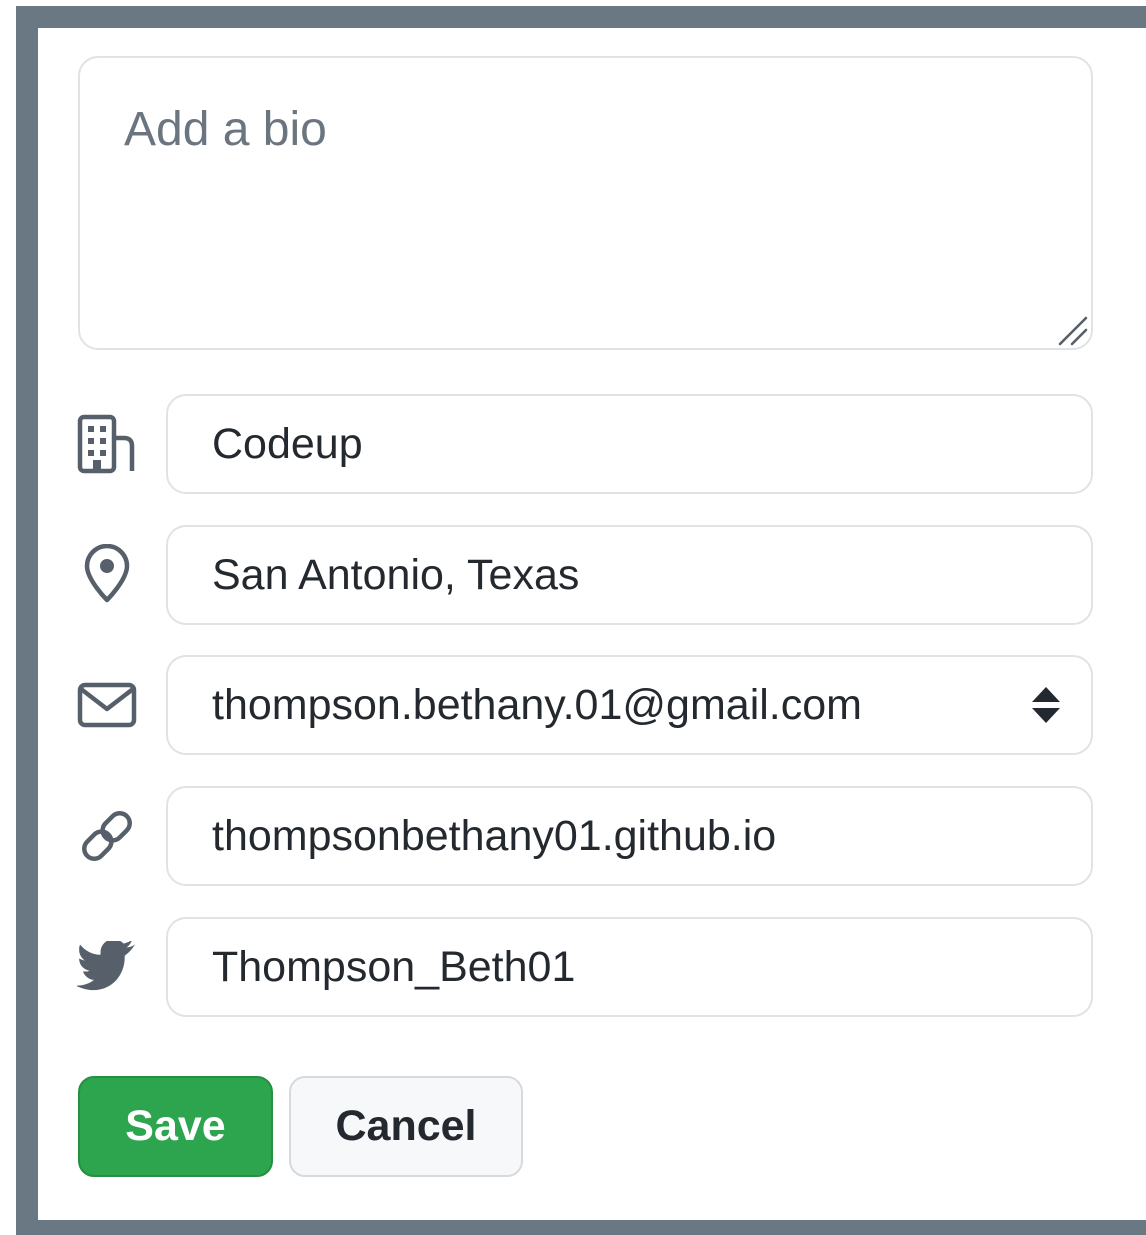 Image resolution: width=1146 pixels, height=1235 pixels. I want to click on twitter-bird-icon, so click(107, 967).